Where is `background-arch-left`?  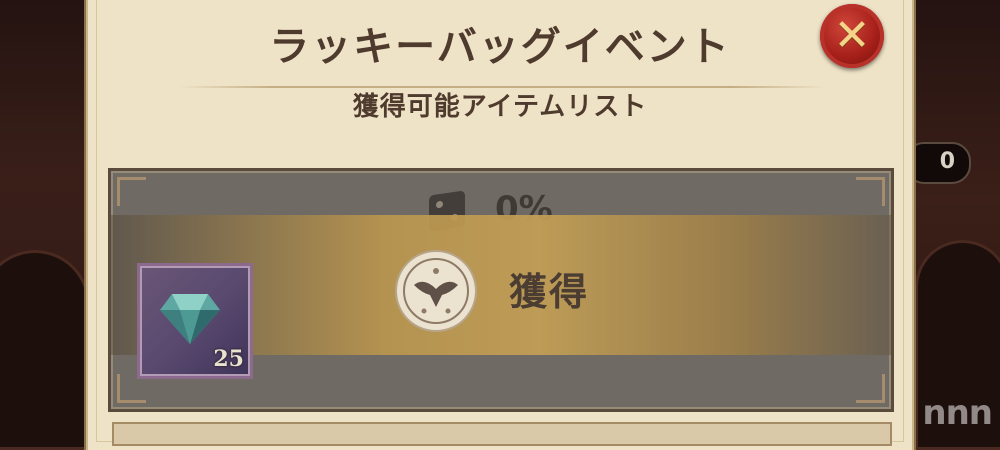
background-arch-left is located at coordinates (45, 350).